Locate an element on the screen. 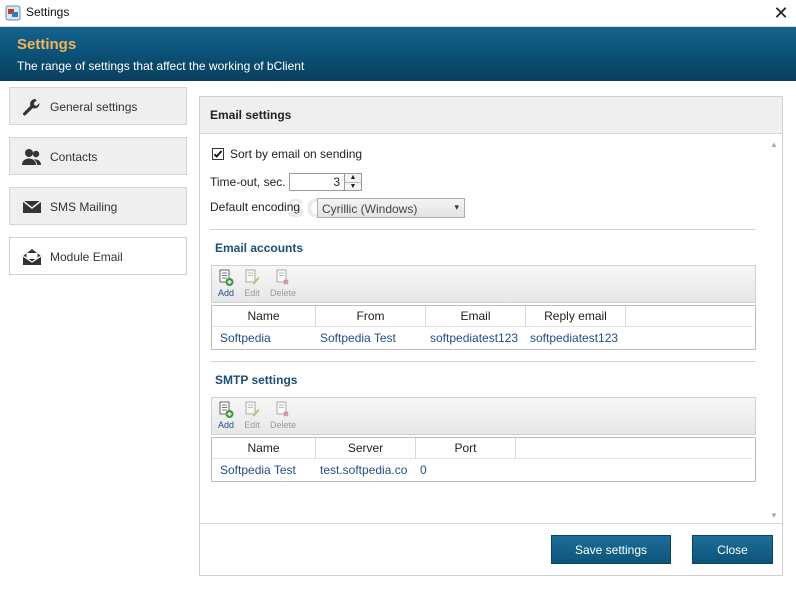 The width and height of the screenshot is (796, 598). checkmark-icon is located at coordinates (218, 154).